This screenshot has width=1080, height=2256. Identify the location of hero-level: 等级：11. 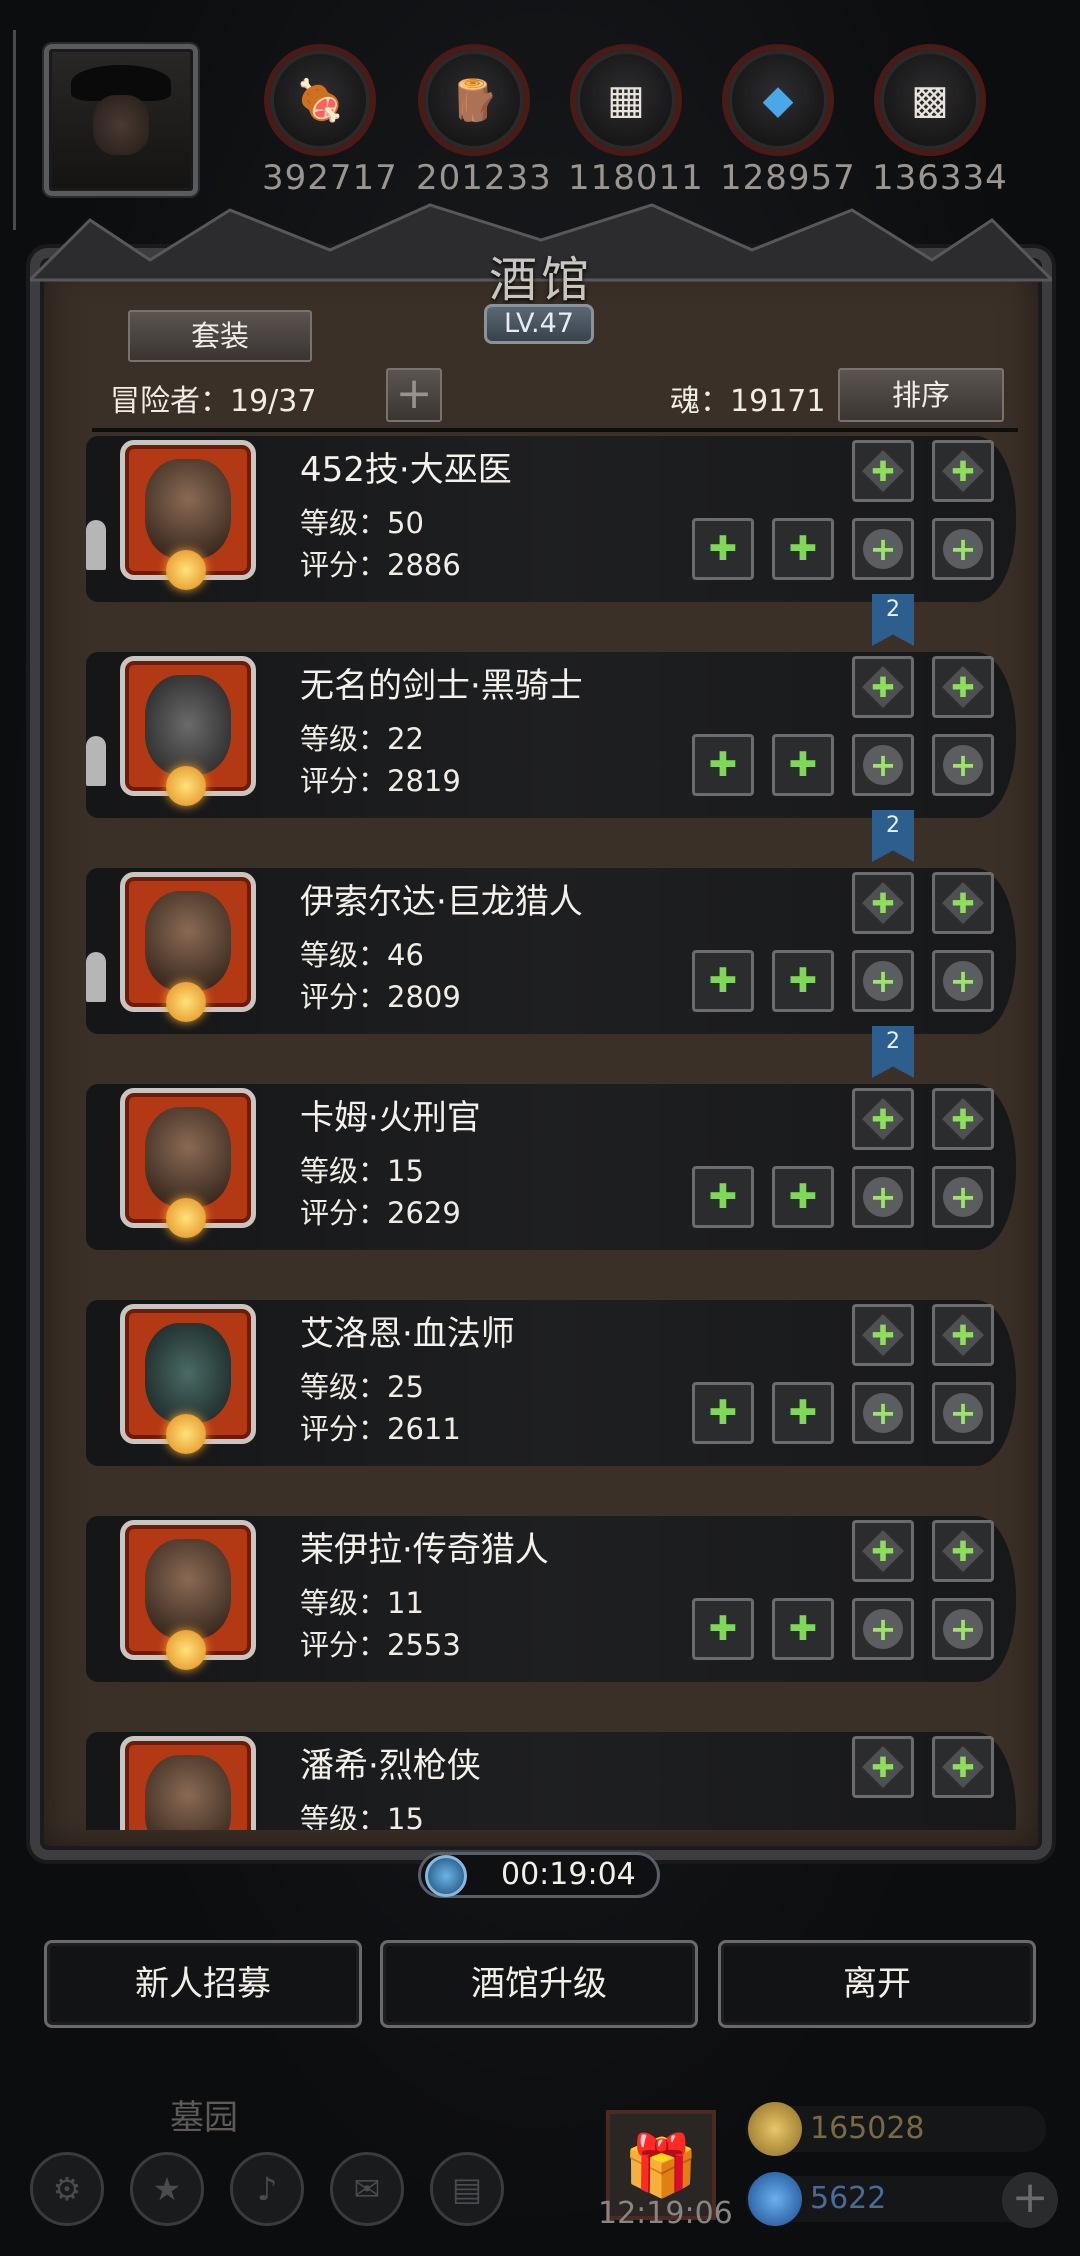
(362, 1603).